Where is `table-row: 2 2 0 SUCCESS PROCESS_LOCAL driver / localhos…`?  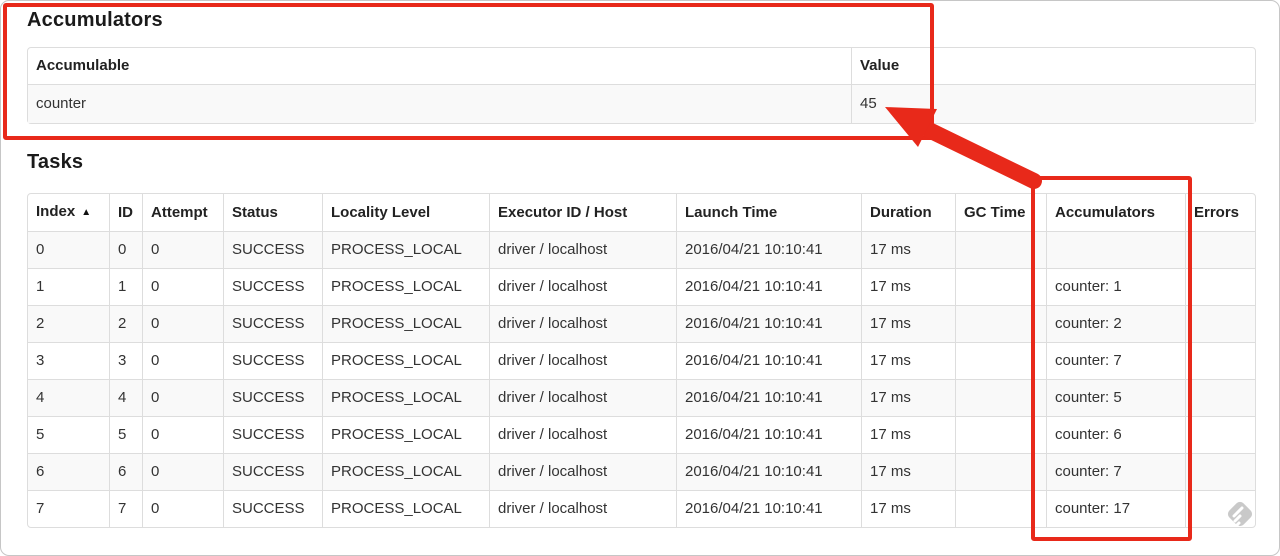 table-row: 2 2 0 SUCCESS PROCESS_LOCAL driver / localhos… is located at coordinates (641, 323).